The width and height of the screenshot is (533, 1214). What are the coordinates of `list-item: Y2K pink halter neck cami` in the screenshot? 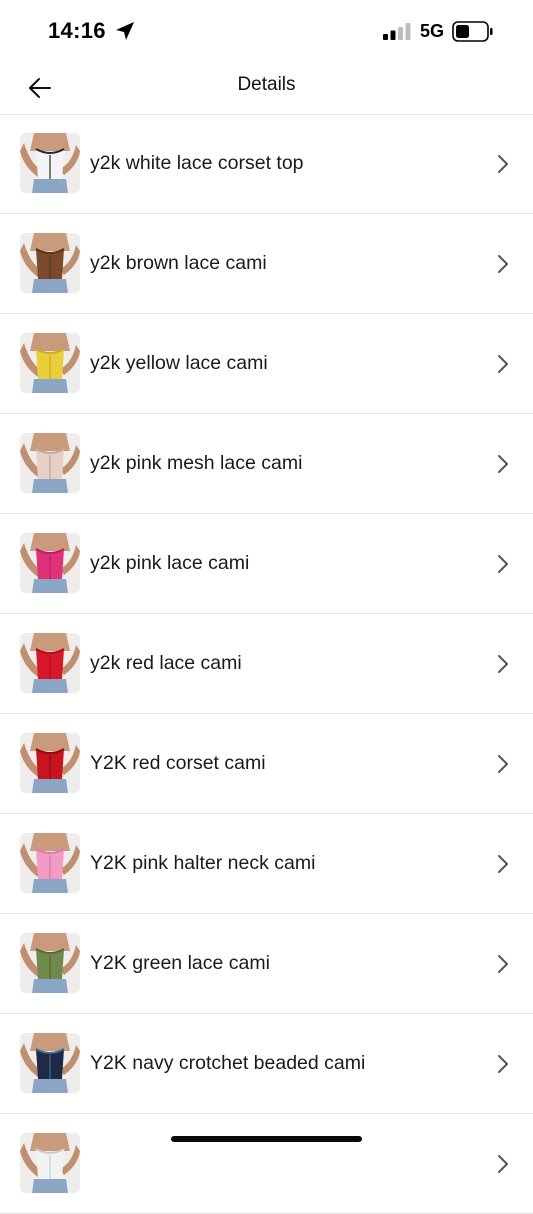 It's located at (266, 864).